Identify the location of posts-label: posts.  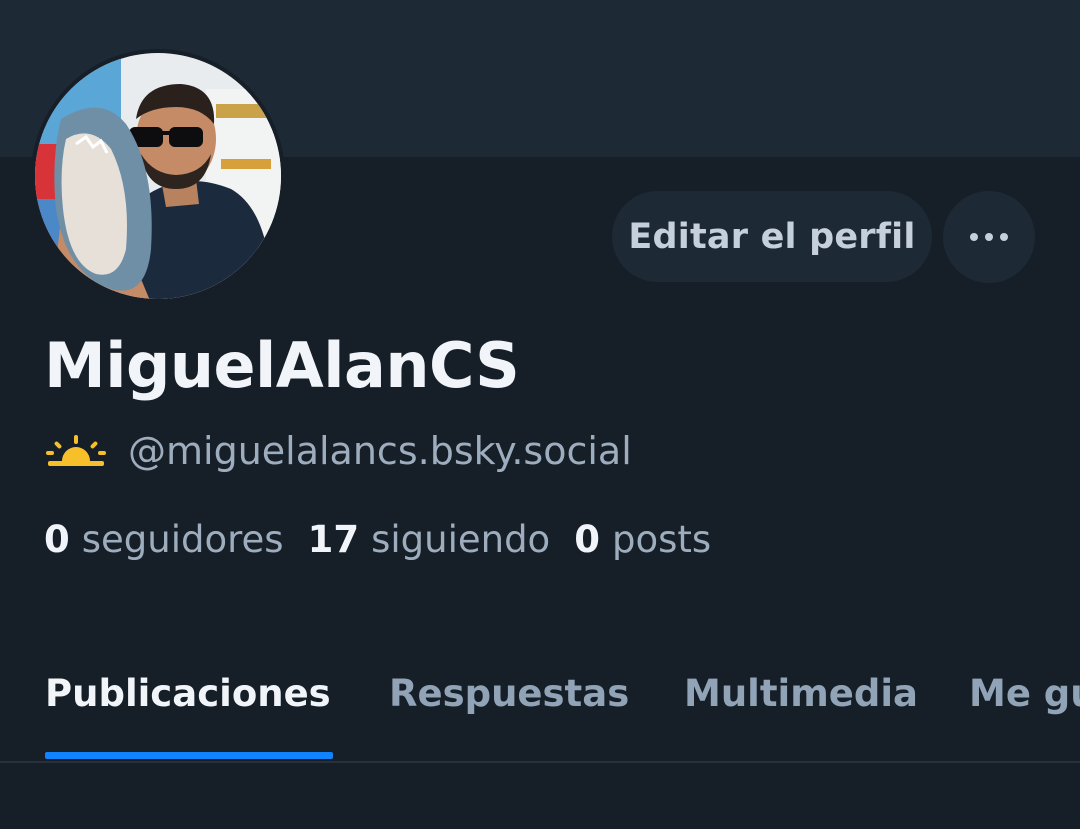
(661, 539).